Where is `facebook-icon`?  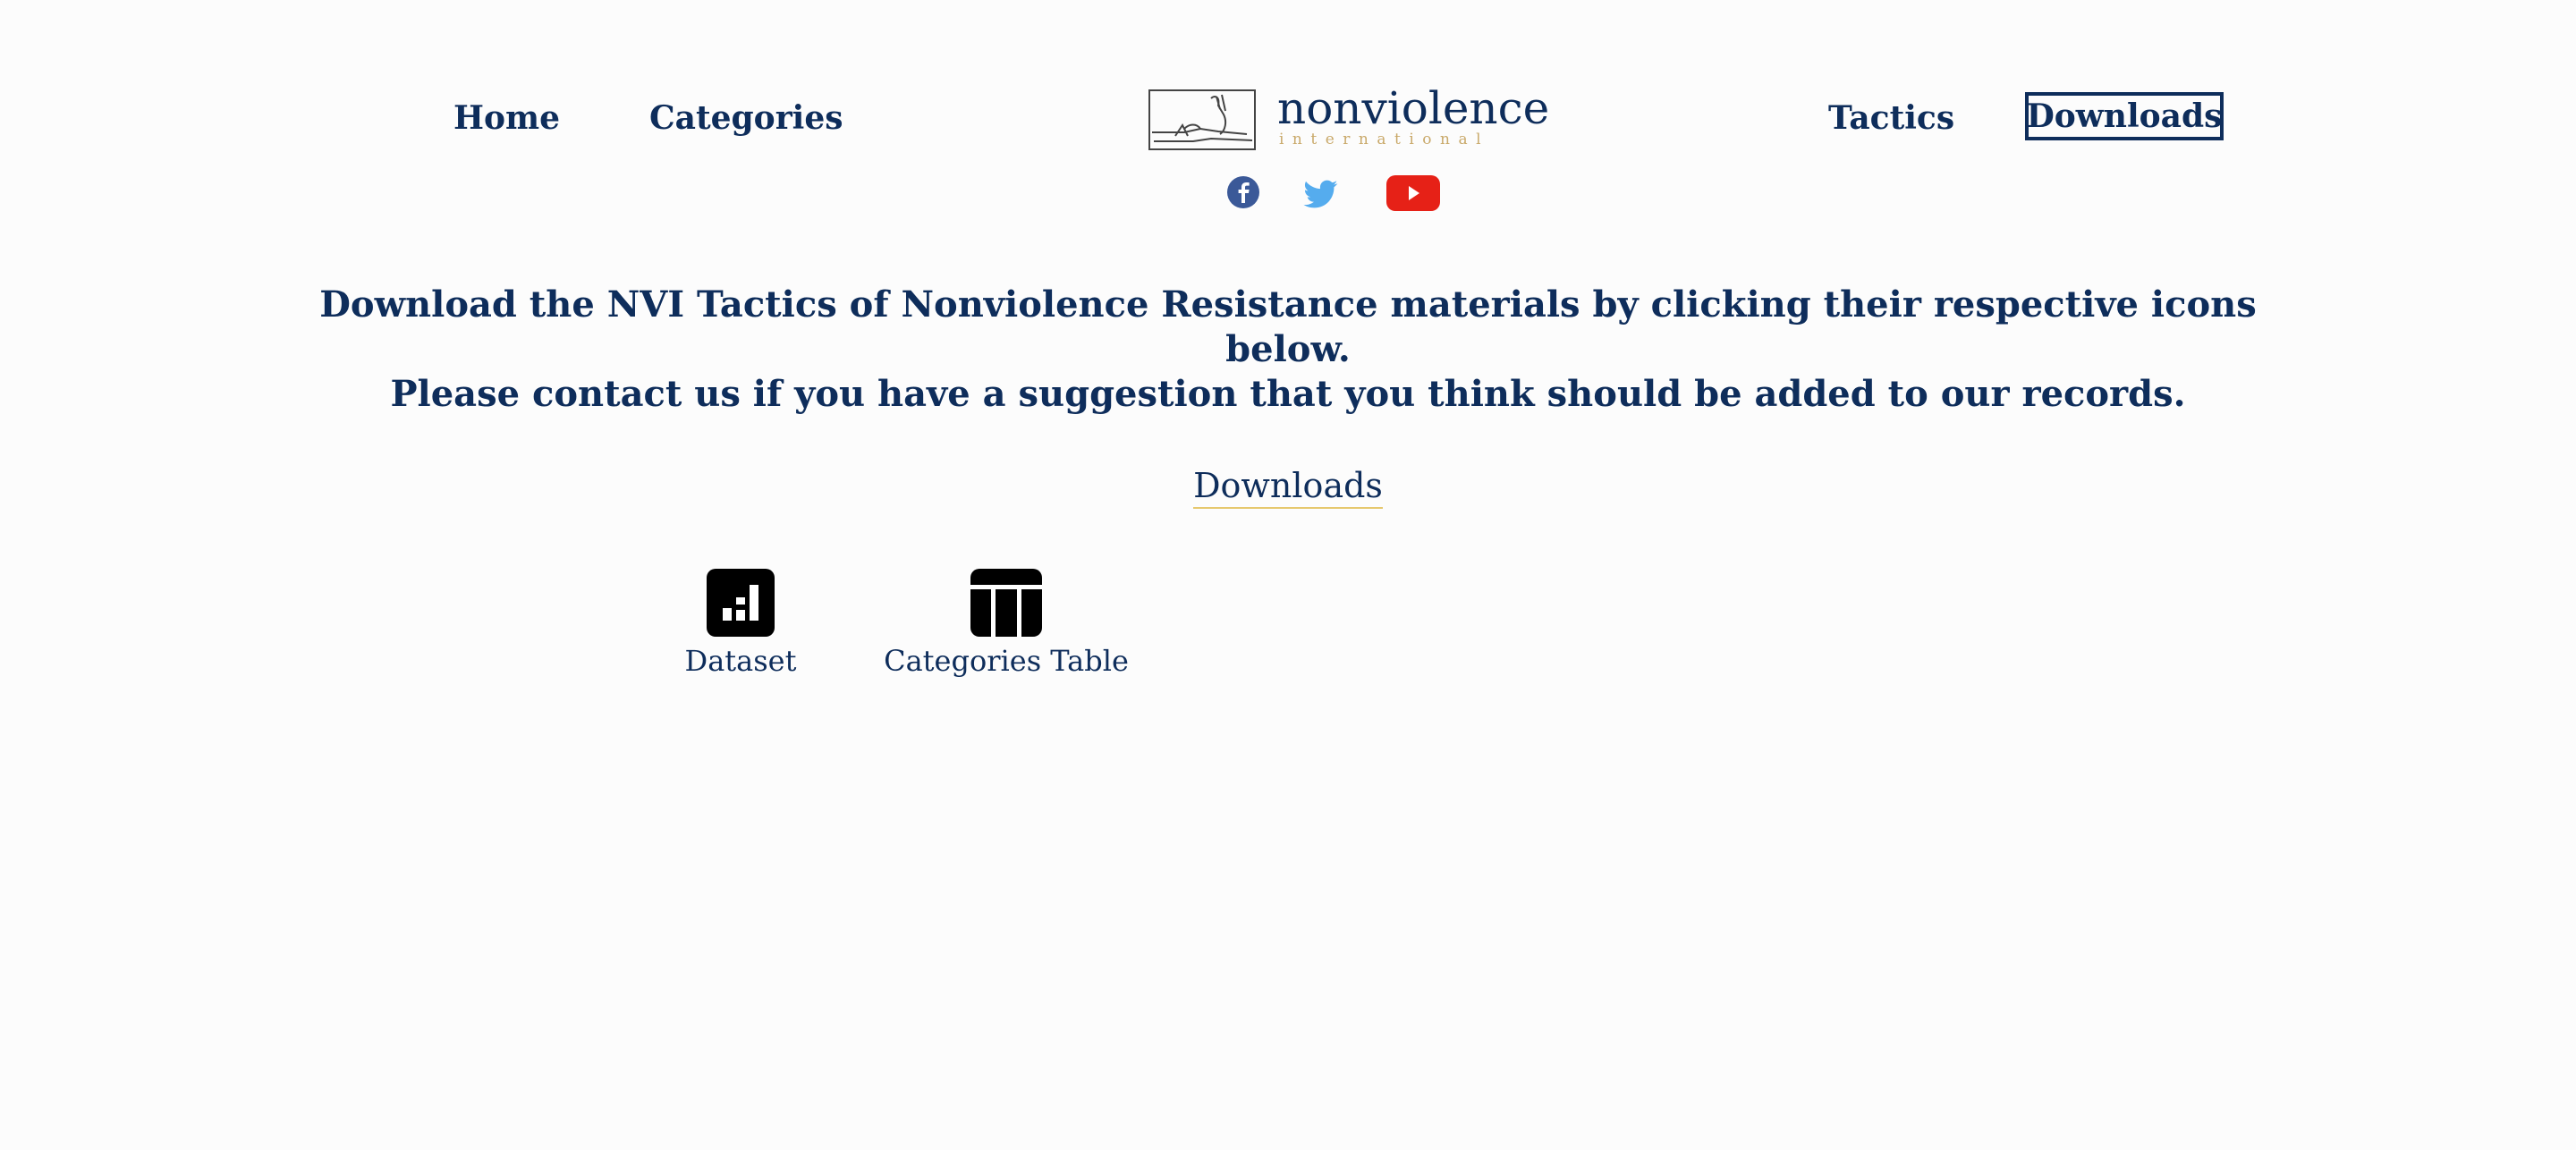 facebook-icon is located at coordinates (1243, 194).